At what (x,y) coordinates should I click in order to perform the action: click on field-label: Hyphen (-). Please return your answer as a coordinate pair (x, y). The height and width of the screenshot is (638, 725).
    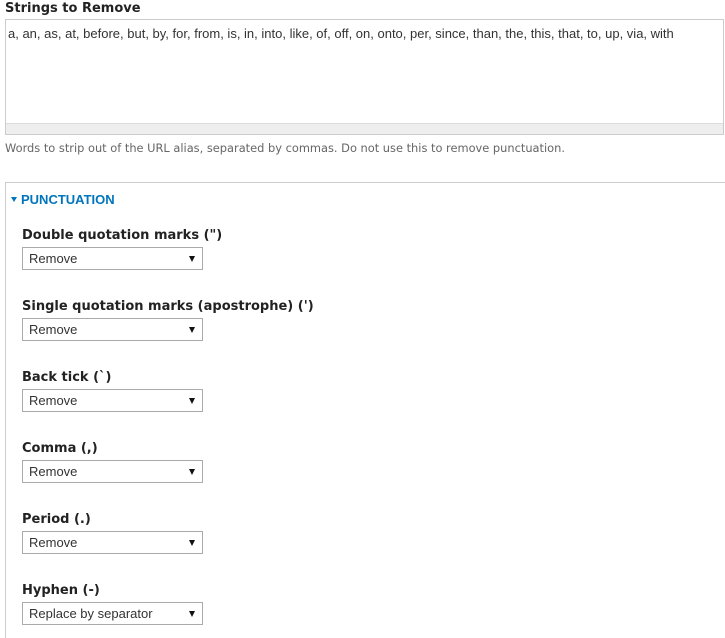
    Looking at the image, I should click on (61, 590).